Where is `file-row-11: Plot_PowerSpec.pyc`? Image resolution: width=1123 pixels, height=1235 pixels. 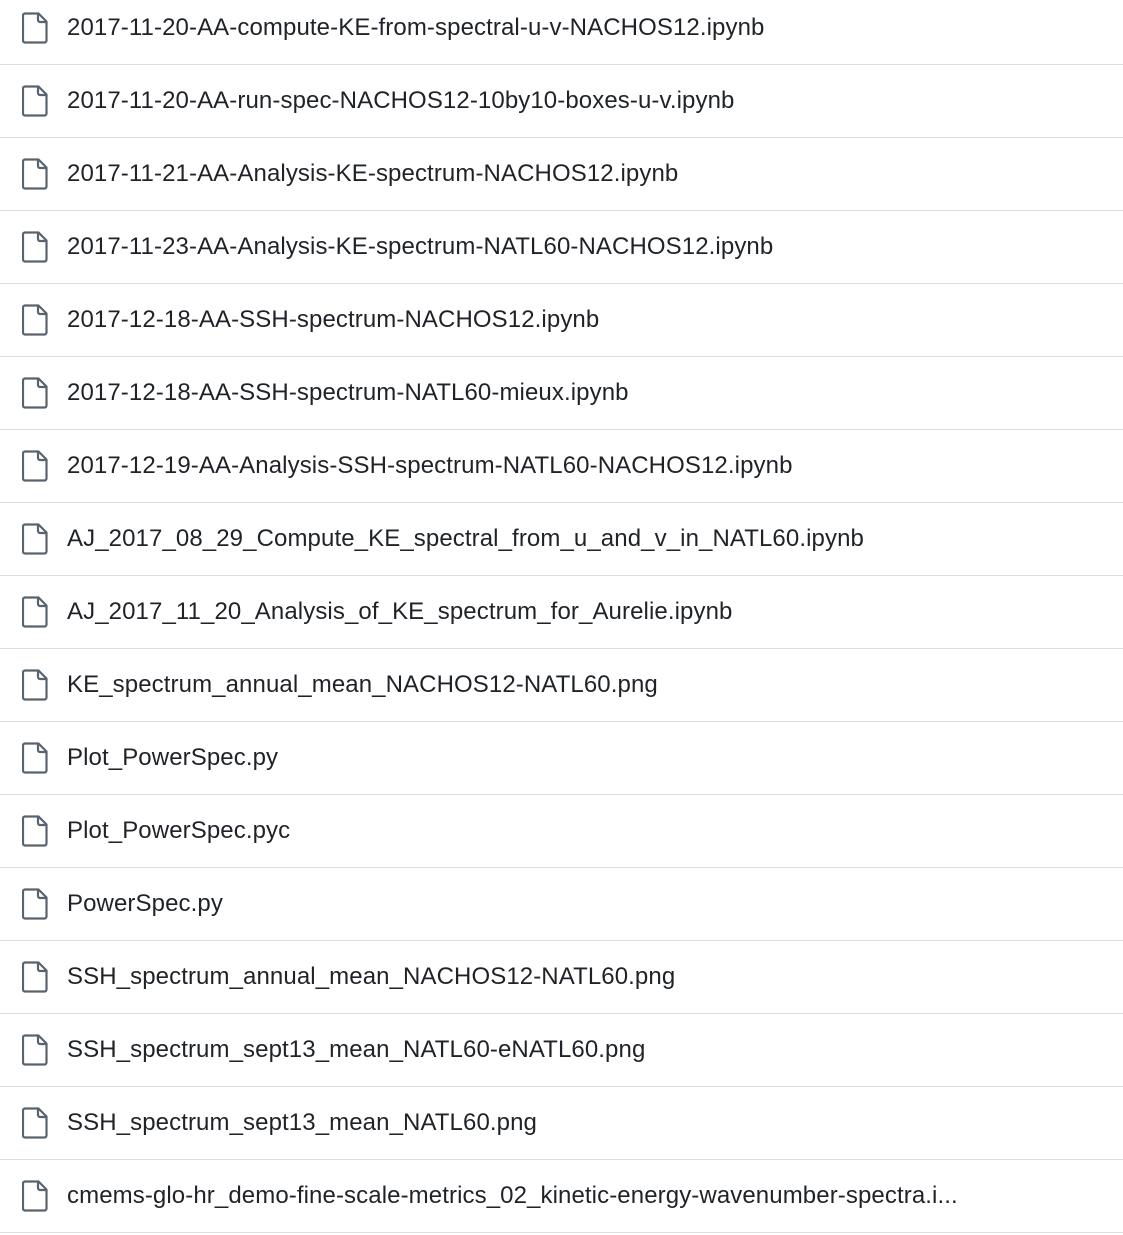
file-row-11: Plot_PowerSpec.pyc is located at coordinates (561, 831).